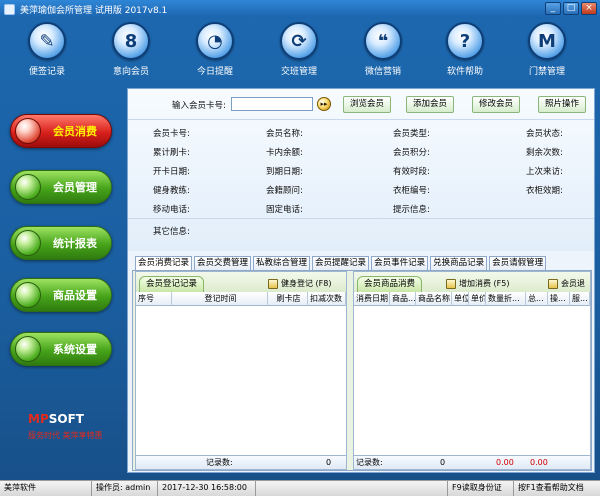 The width and height of the screenshot is (600, 496). I want to click on column-header: 序号, so click(154, 299).